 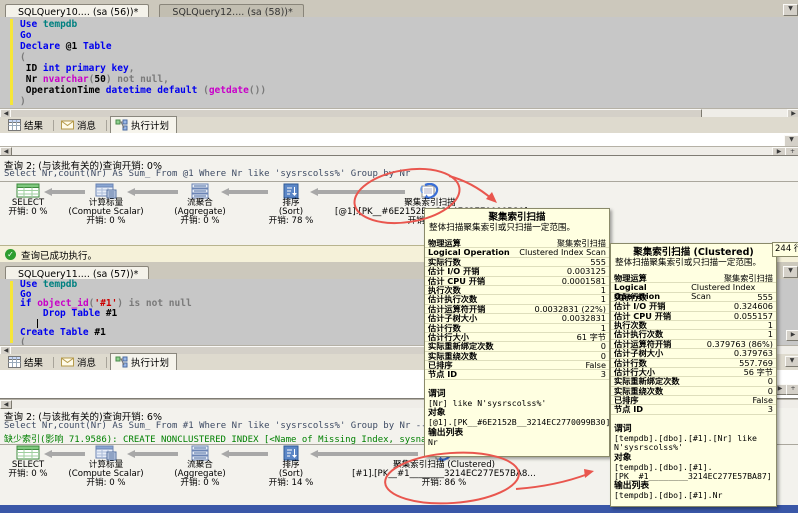 I want to click on tooltip-row-label: 估计 CPU 开销, so click(x=457, y=280).